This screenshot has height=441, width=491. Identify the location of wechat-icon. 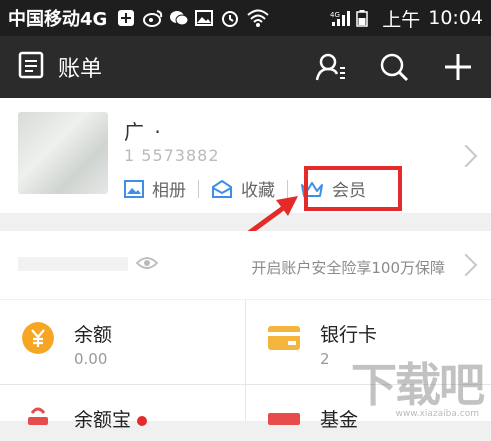
(179, 18).